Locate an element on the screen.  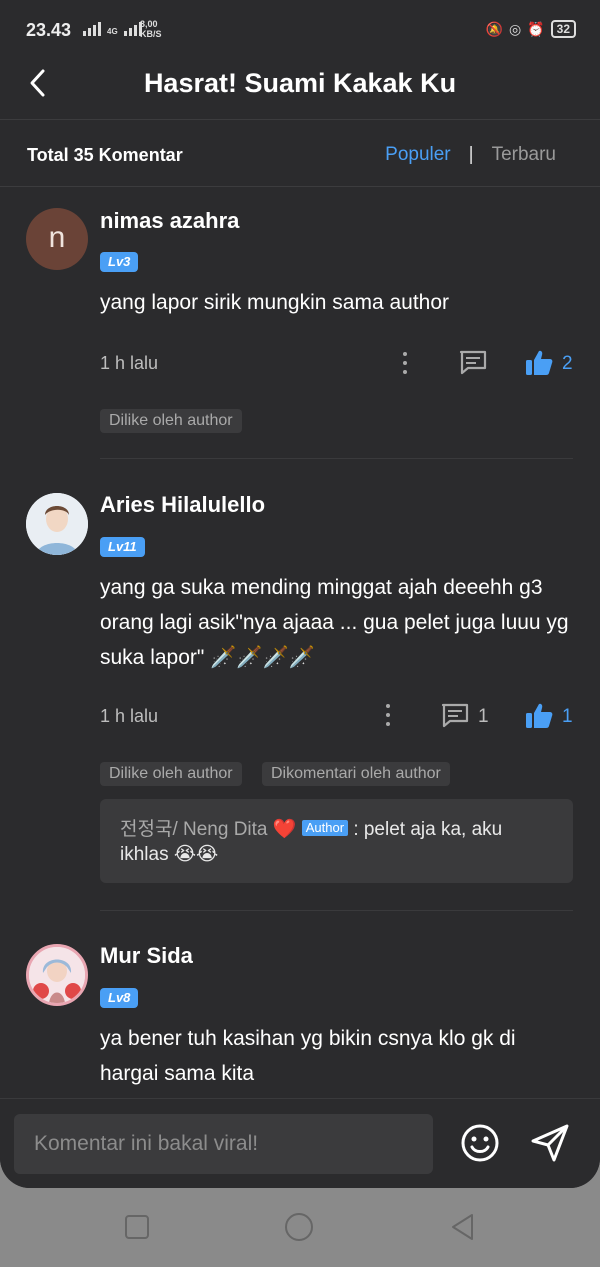
comment-input-bar is located at coordinates (300, 1143).